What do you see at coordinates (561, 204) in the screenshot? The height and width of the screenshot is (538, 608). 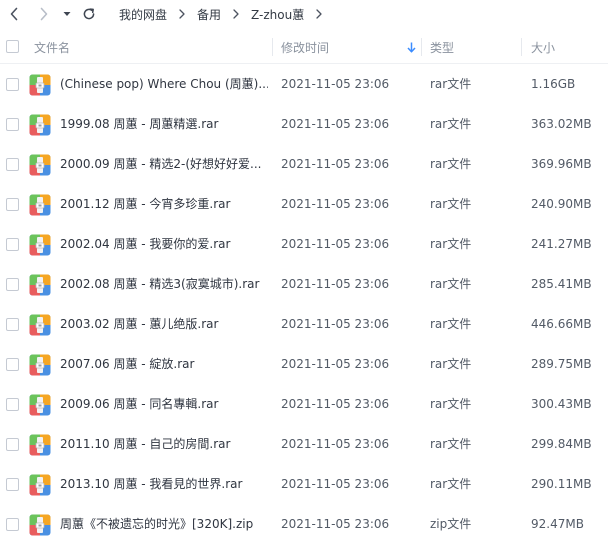 I see `file-size: 240.90MB` at bounding box center [561, 204].